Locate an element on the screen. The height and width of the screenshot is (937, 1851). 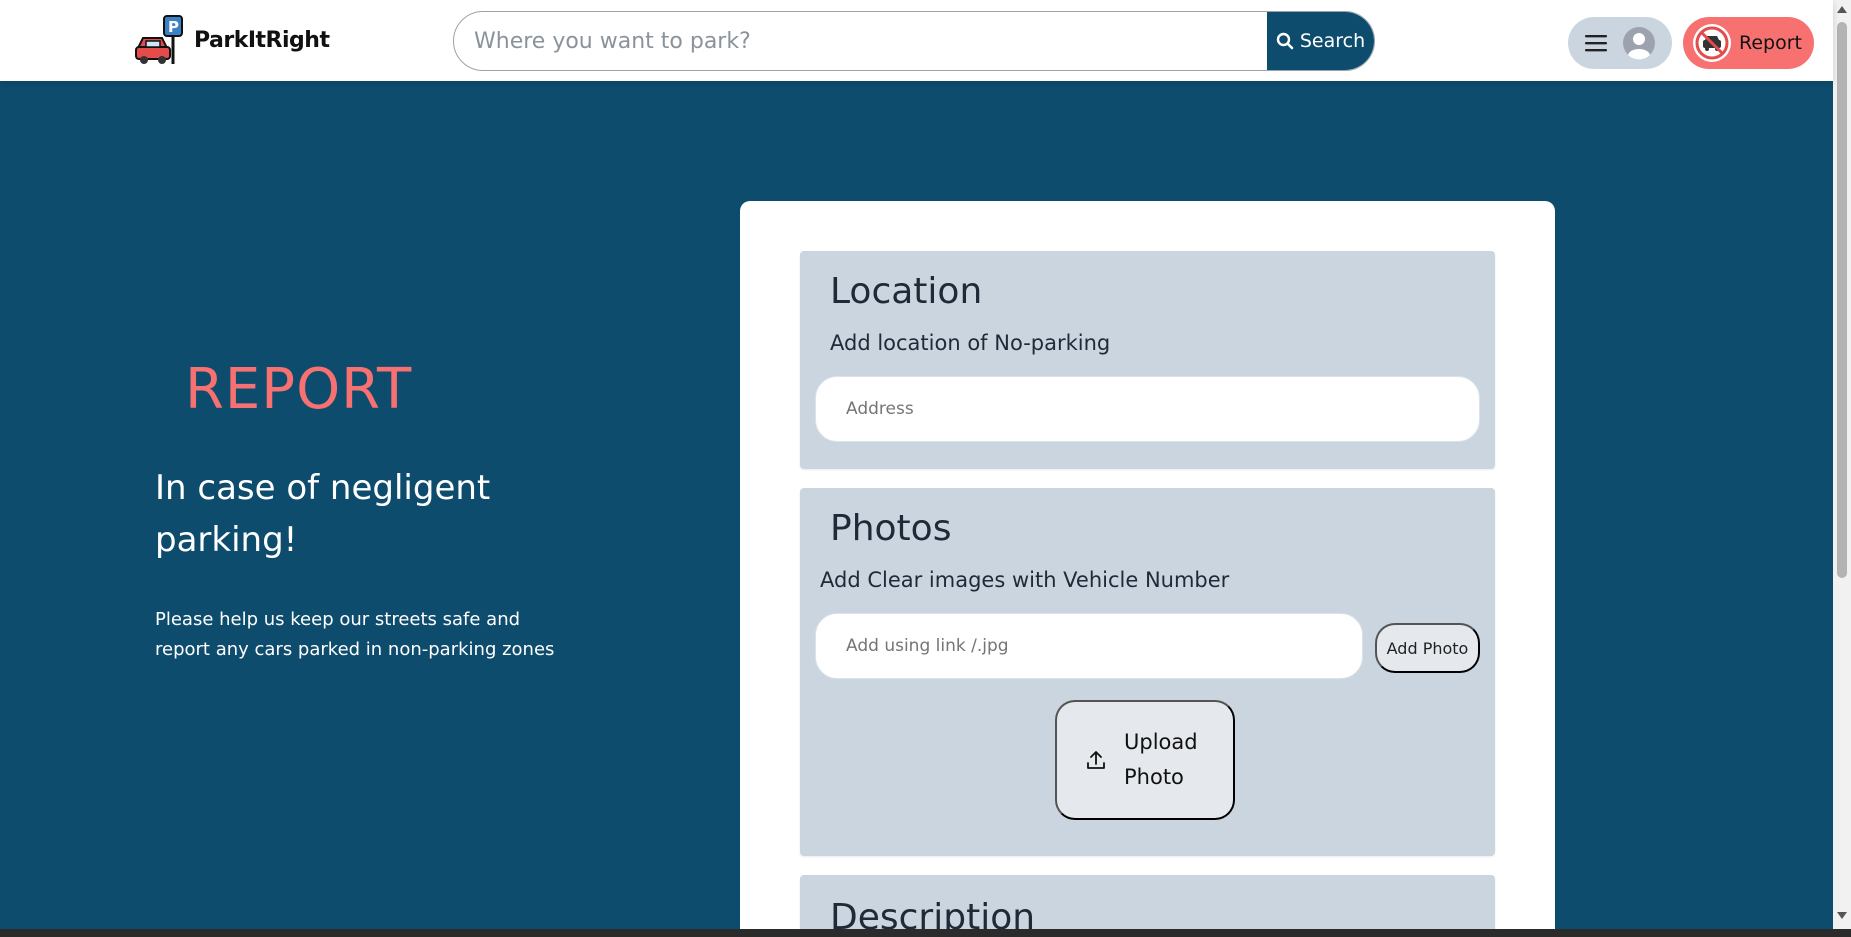
top-navbar: P ParkItRight Search is located at coordinates (916, 40).